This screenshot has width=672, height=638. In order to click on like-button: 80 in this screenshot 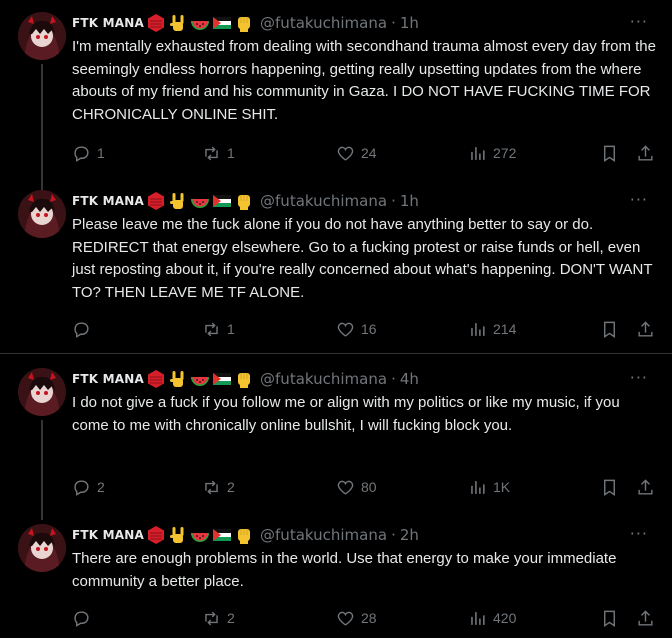, I will do `click(356, 487)`.